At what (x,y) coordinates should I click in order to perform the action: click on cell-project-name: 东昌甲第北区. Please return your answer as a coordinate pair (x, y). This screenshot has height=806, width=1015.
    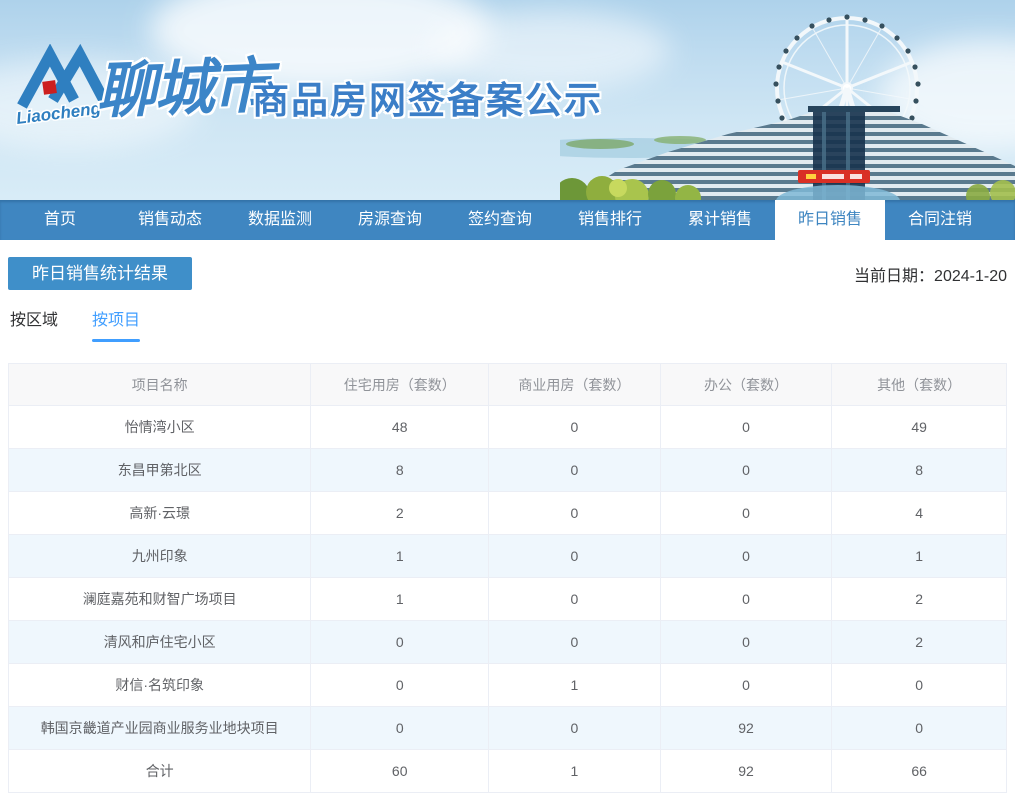
    Looking at the image, I should click on (159, 470).